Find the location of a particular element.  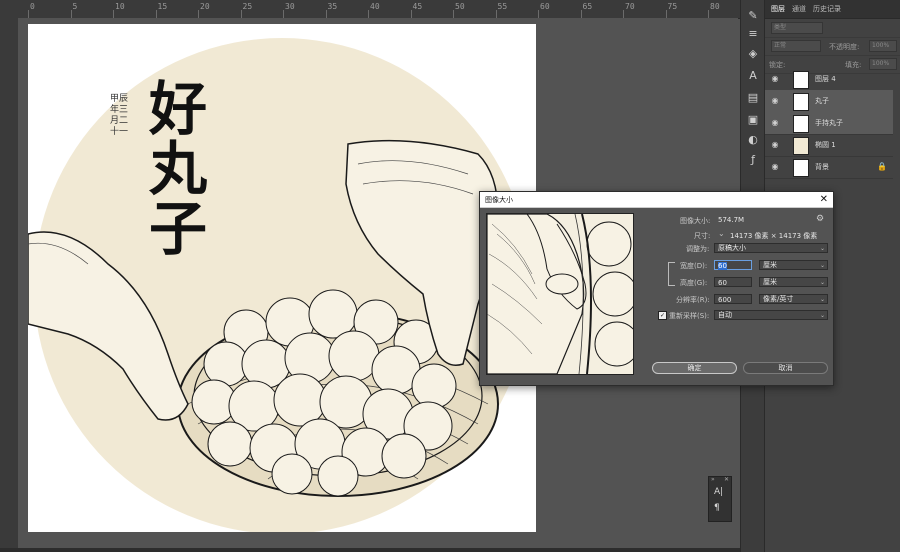

ruler-number: 15 is located at coordinates (162, 6).